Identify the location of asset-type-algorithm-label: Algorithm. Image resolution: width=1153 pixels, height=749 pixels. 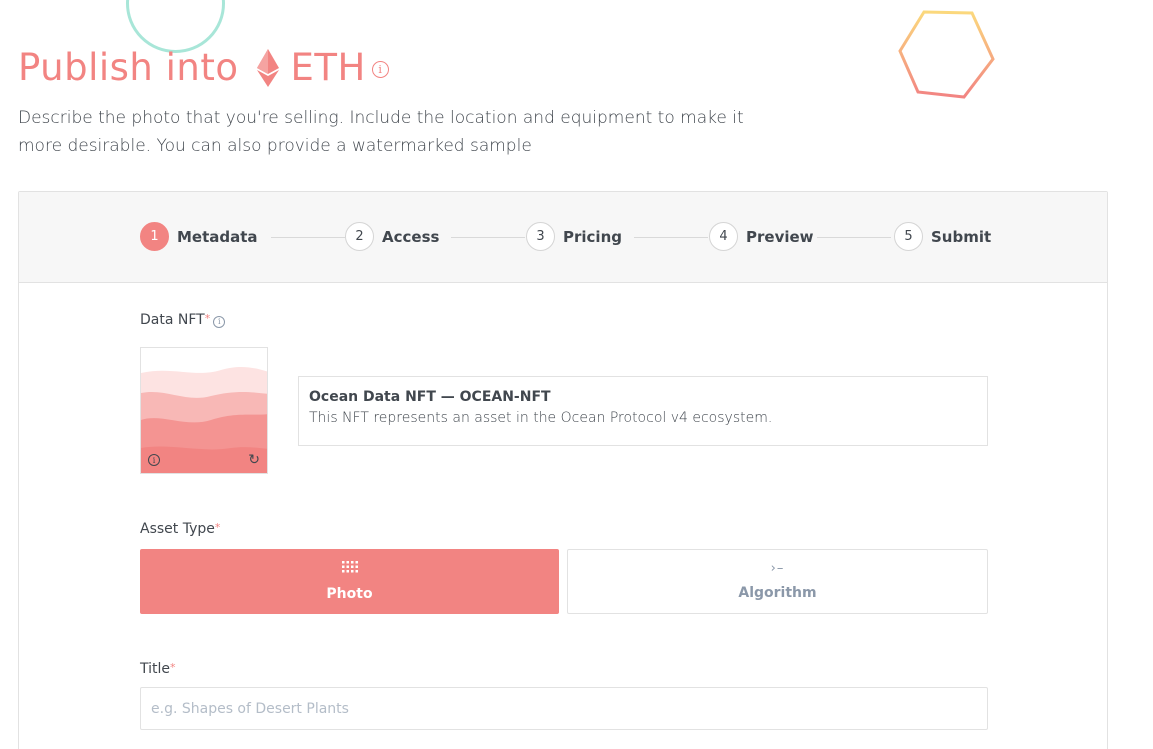
(777, 593).